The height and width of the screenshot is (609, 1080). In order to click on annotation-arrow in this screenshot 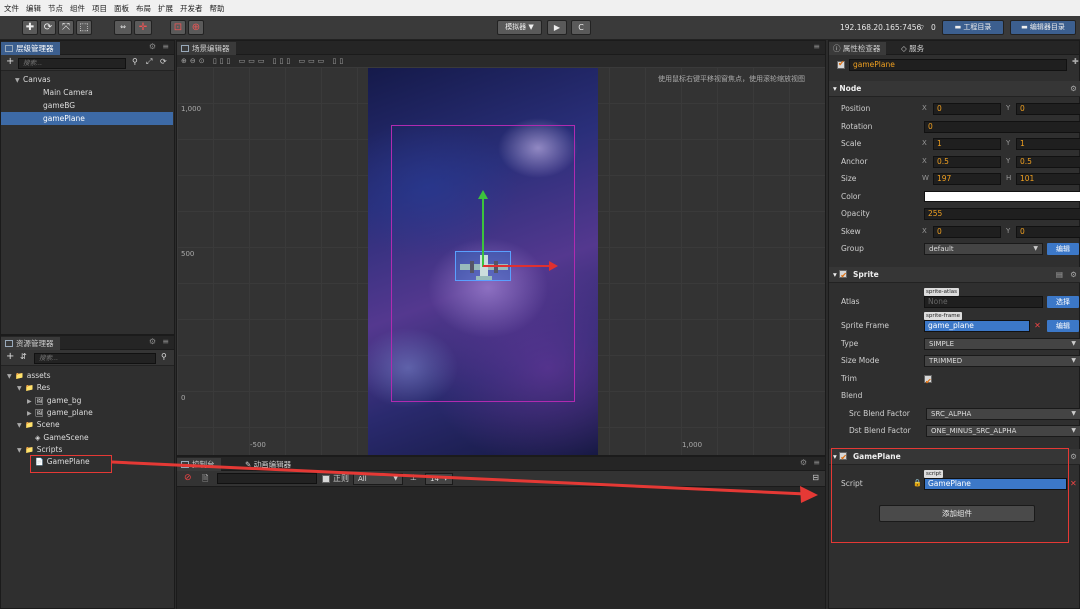, I will do `click(464, 481)`.